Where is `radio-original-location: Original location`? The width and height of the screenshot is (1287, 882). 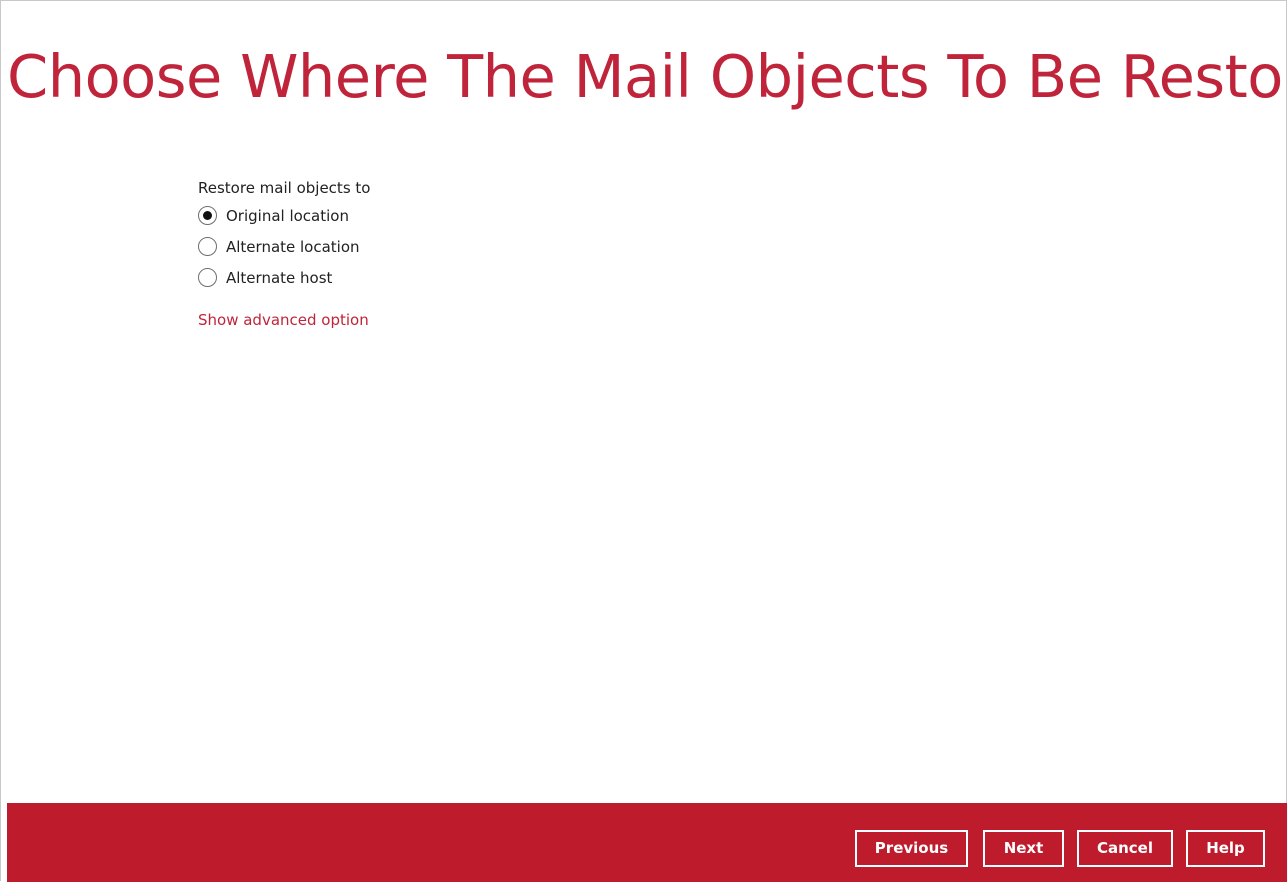
radio-original-location: Original location is located at coordinates (284, 215).